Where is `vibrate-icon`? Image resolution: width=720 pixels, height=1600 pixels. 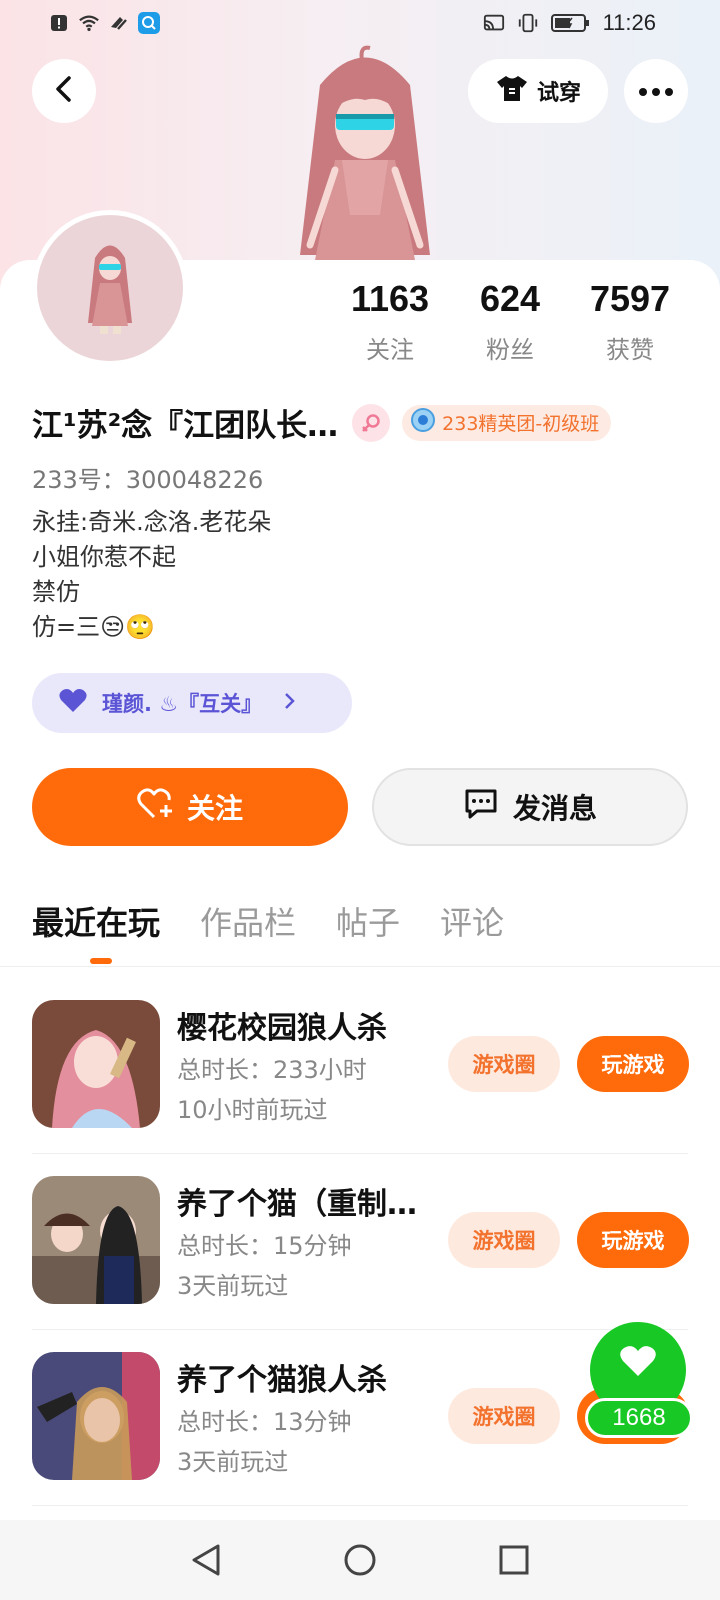
vibrate-icon is located at coordinates (528, 23).